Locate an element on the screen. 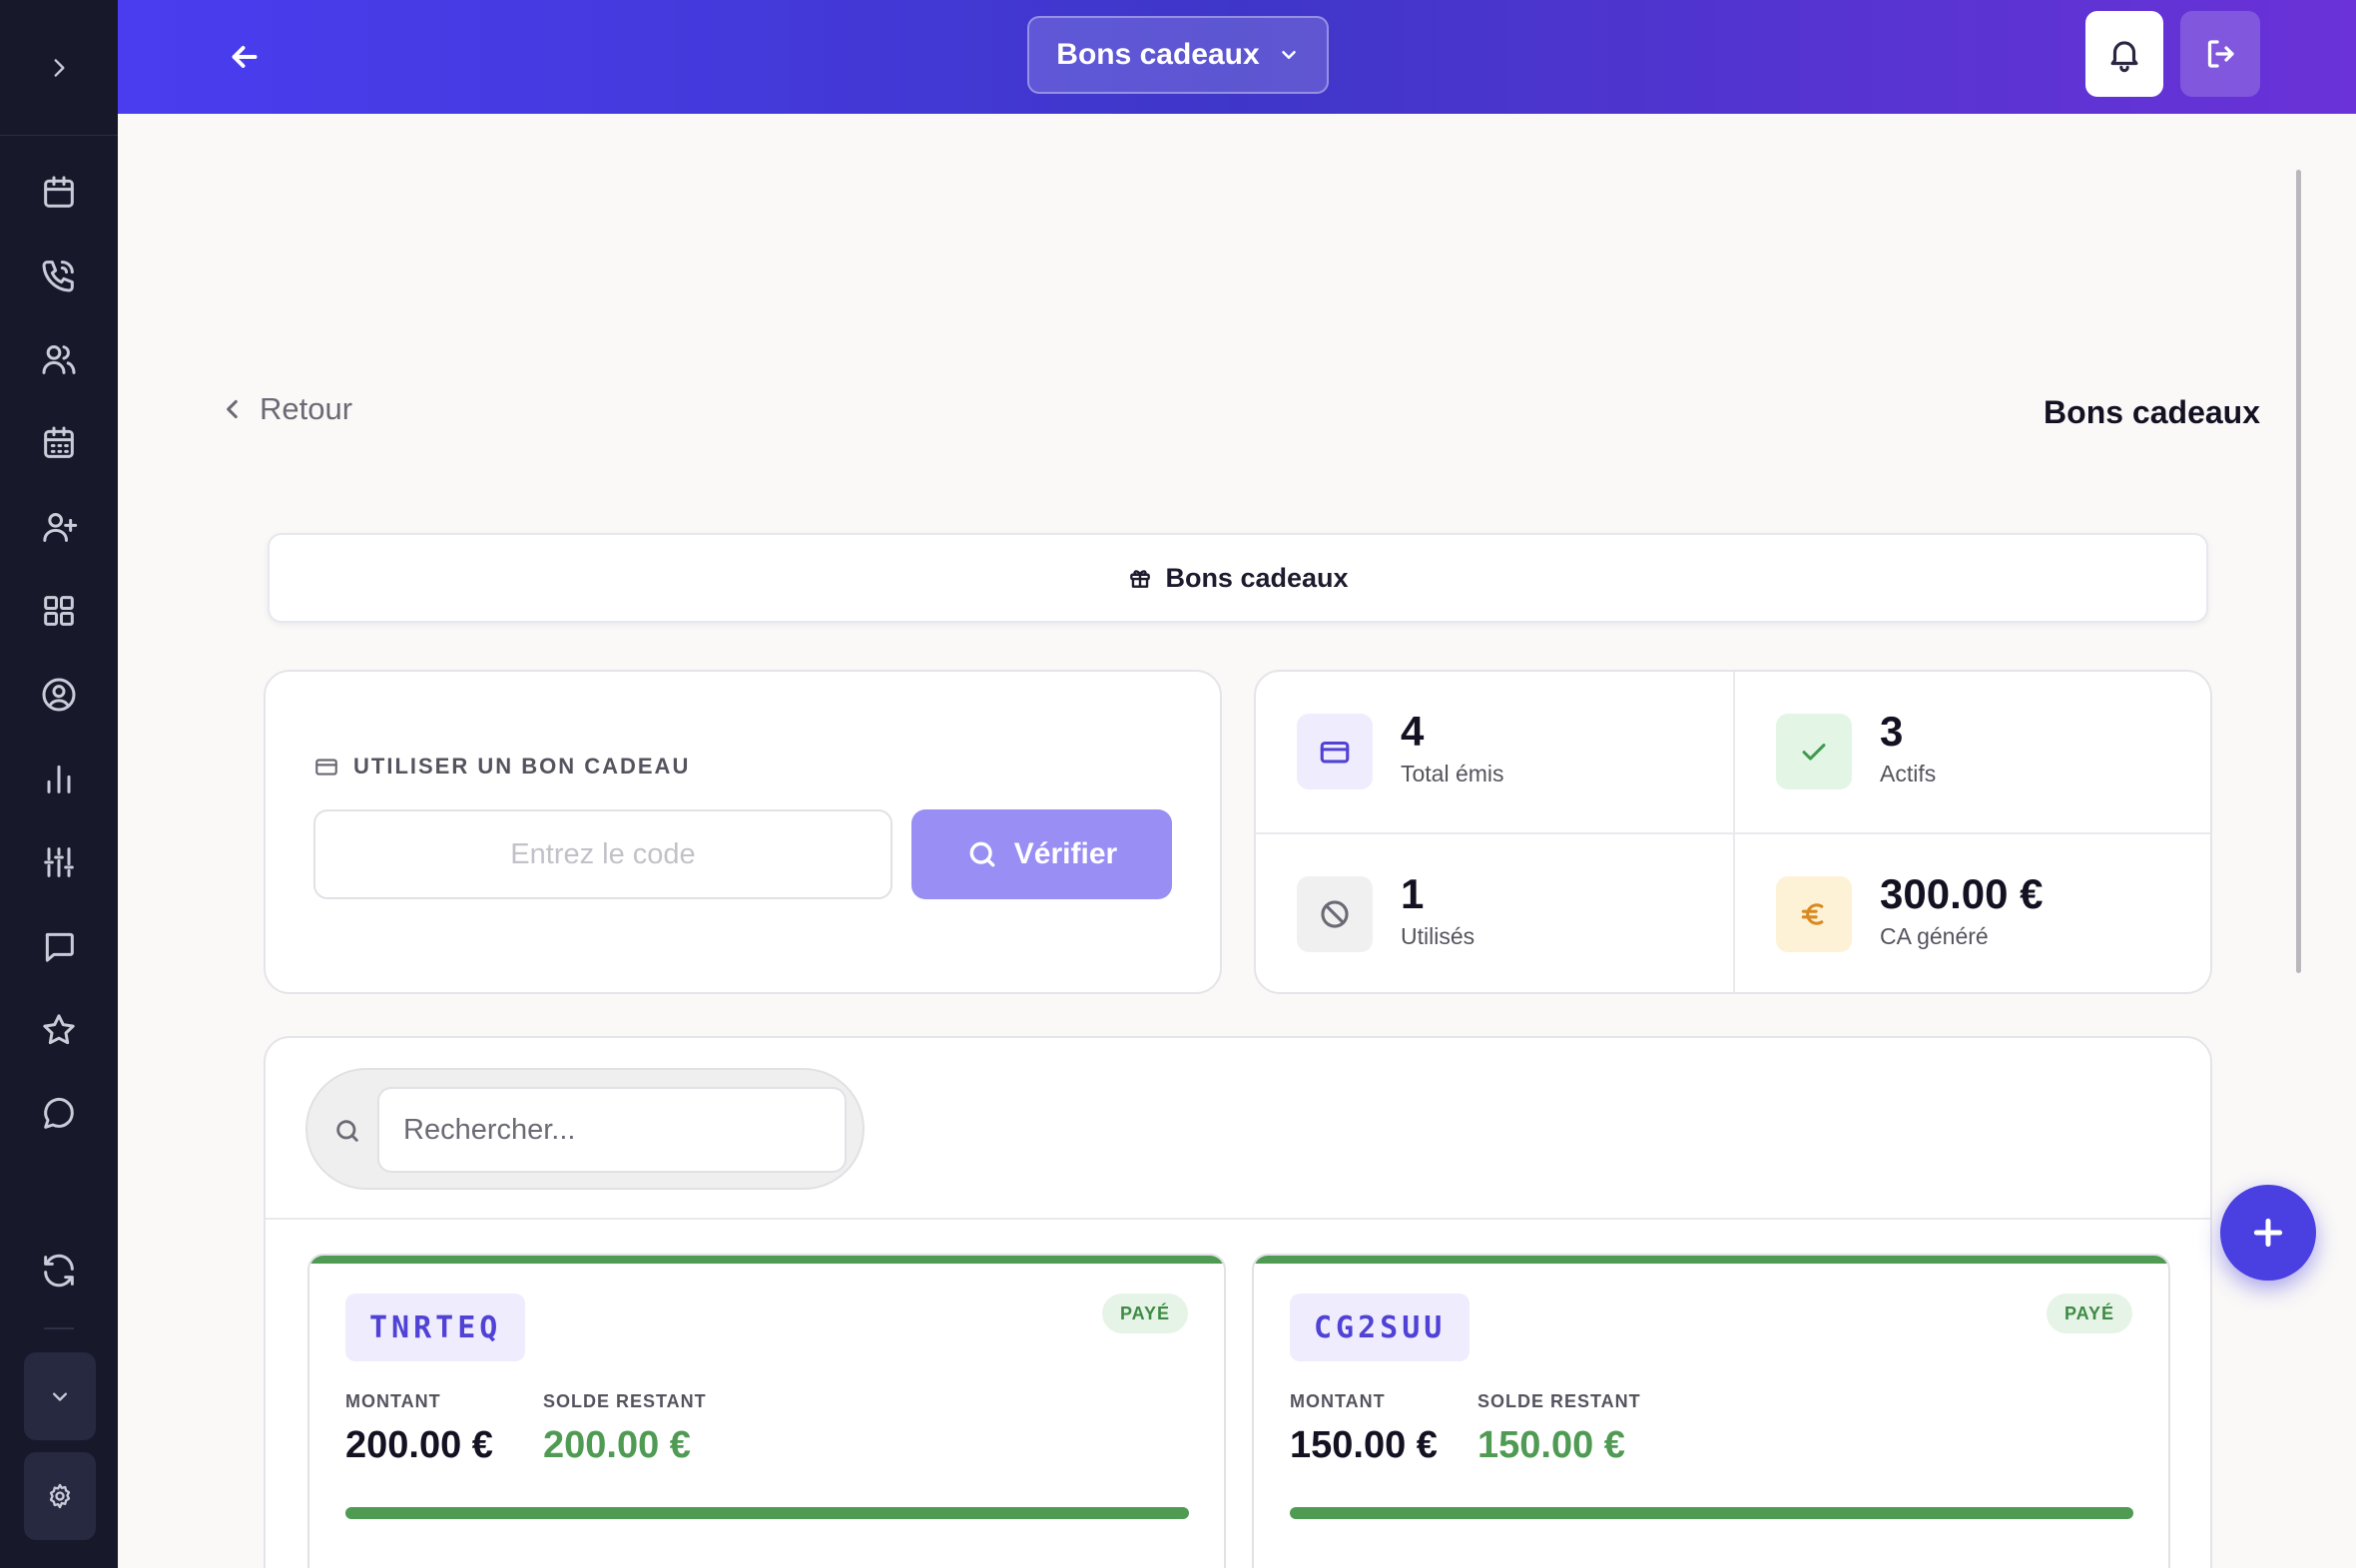 This screenshot has height=1568, width=2356. user-plus-icon is located at coordinates (60, 527).